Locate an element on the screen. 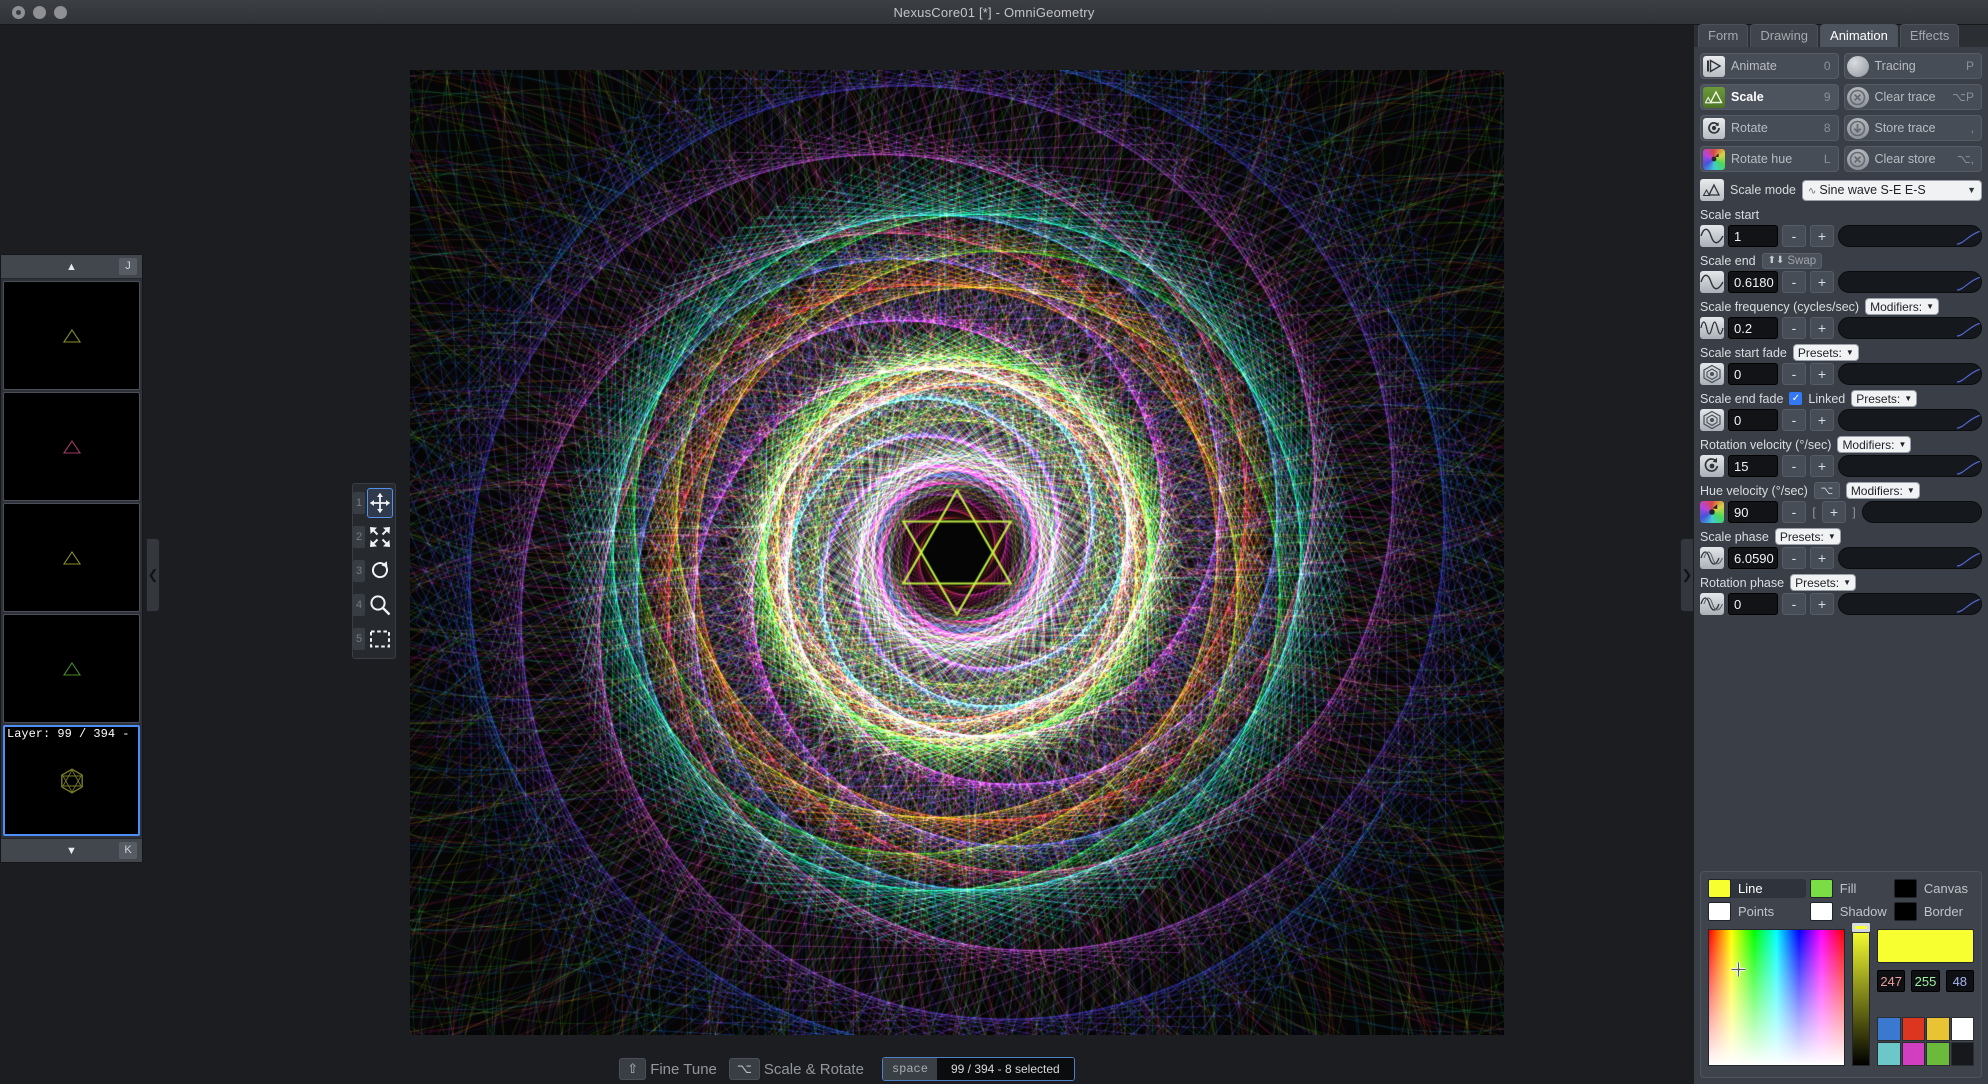  tab-effects: Effects is located at coordinates (1929, 35).